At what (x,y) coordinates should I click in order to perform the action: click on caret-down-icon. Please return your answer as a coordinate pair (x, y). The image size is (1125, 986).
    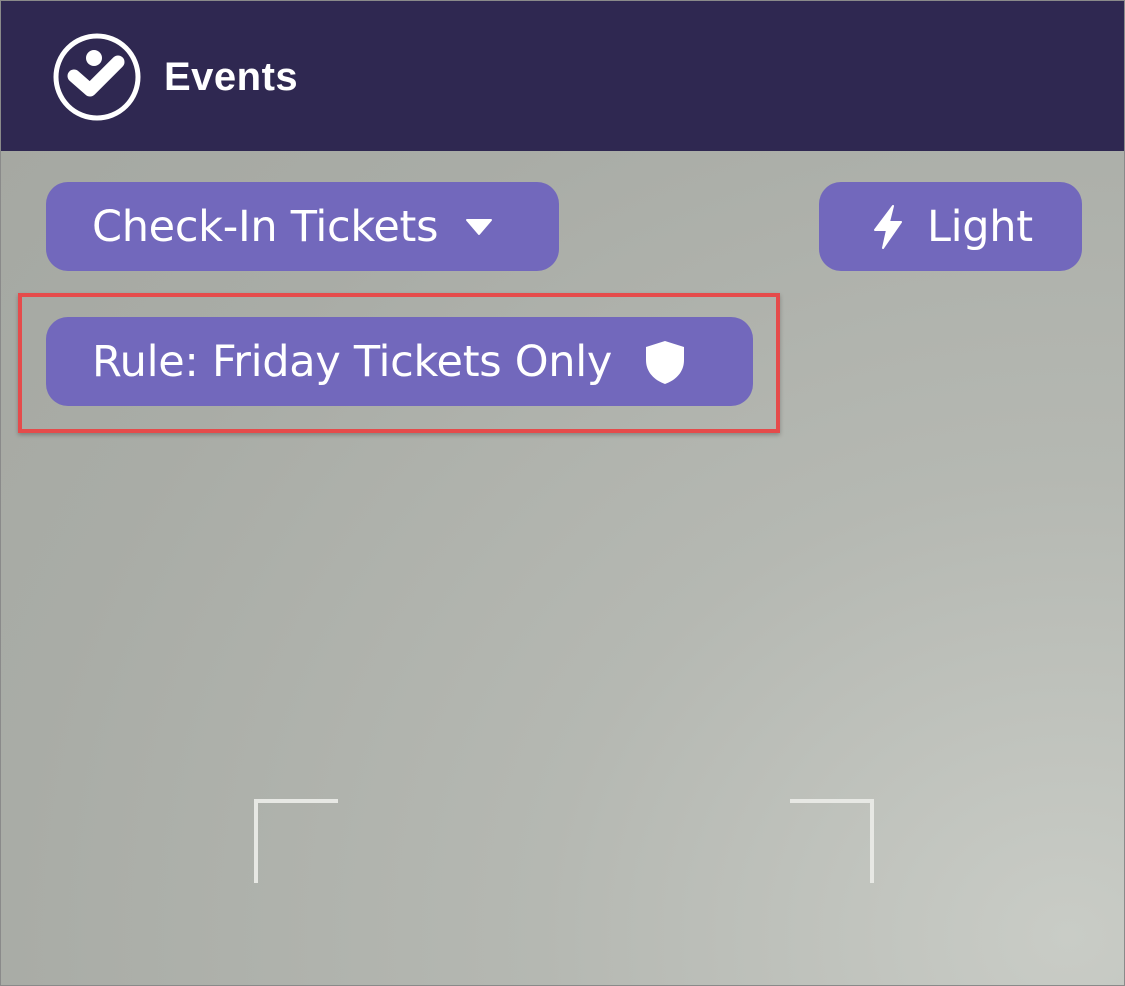
    Looking at the image, I should click on (479, 226).